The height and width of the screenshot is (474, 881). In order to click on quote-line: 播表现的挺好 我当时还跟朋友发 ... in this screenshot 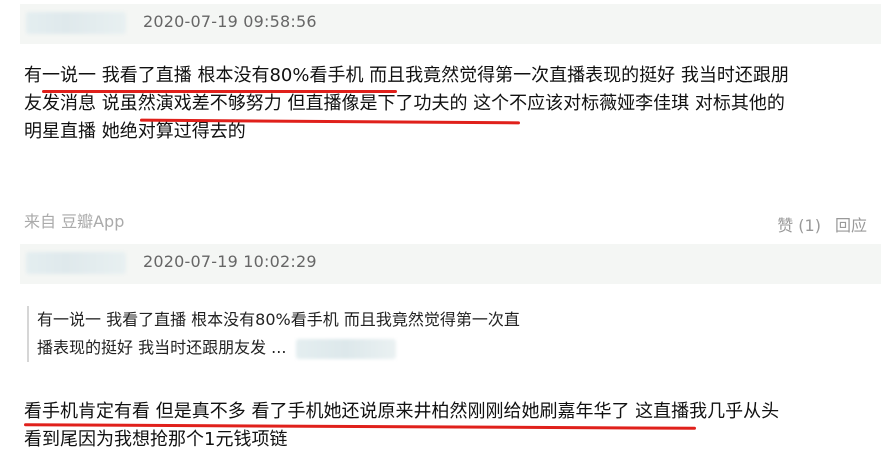, I will do `click(162, 347)`.